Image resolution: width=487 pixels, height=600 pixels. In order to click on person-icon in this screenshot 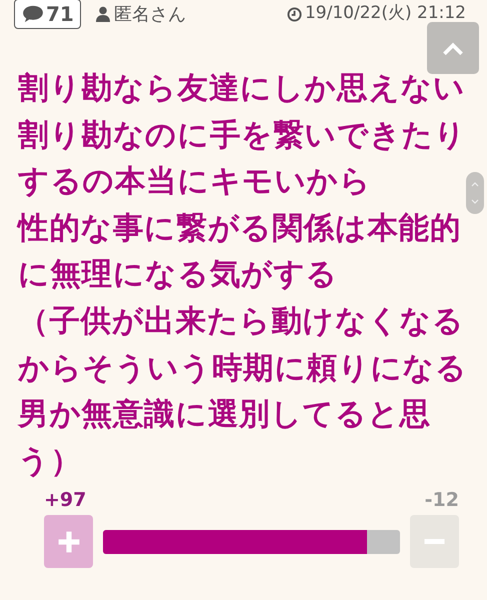, I will do `click(102, 14)`.